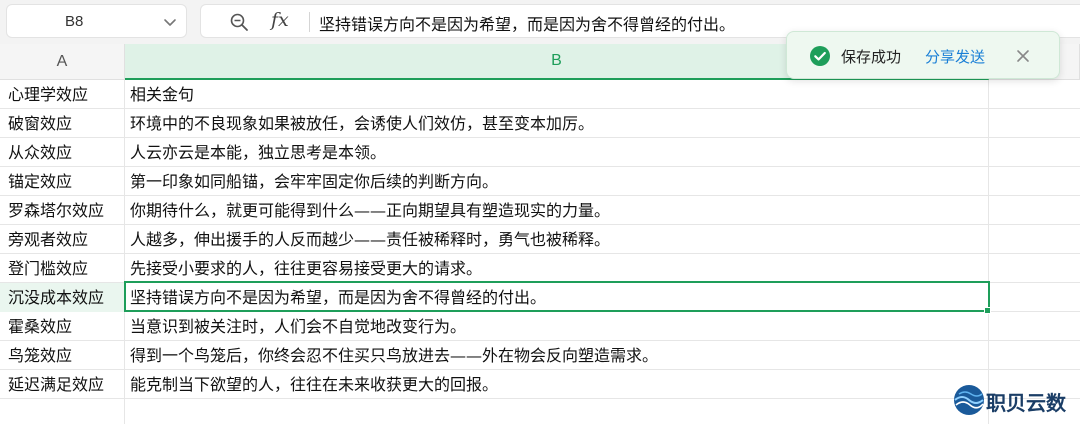 The width and height of the screenshot is (1080, 424). I want to click on cell-b: 相关金句, so click(557, 94).